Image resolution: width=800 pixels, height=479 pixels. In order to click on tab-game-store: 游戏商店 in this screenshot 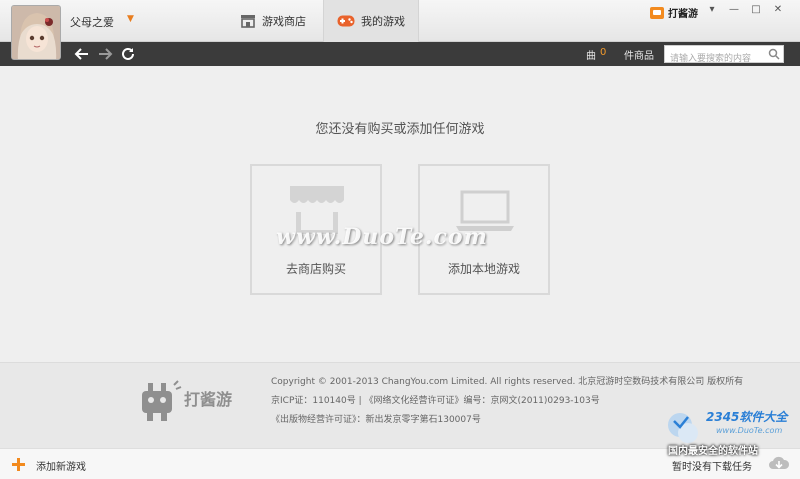, I will do `click(273, 21)`.